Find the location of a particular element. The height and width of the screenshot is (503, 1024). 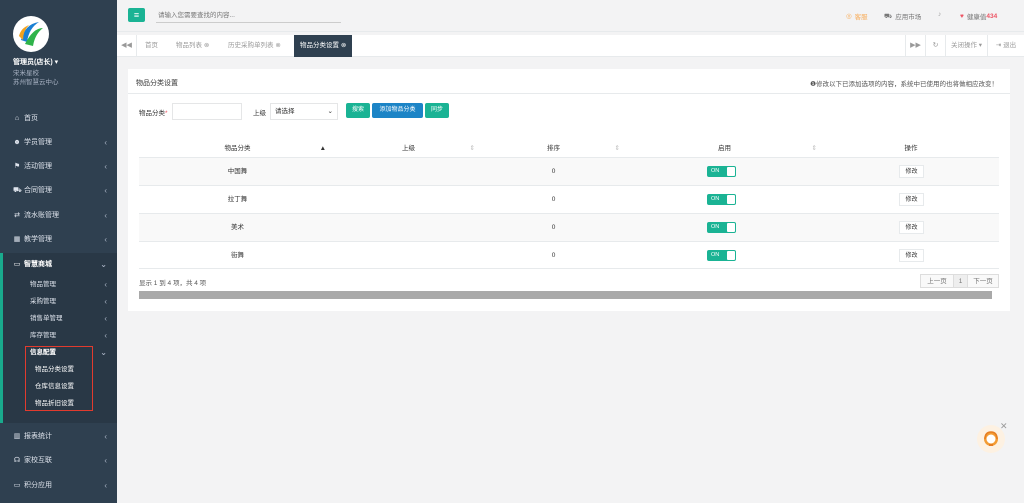

column-header-sort: 排序 ⇕ is located at coordinates (553, 148).